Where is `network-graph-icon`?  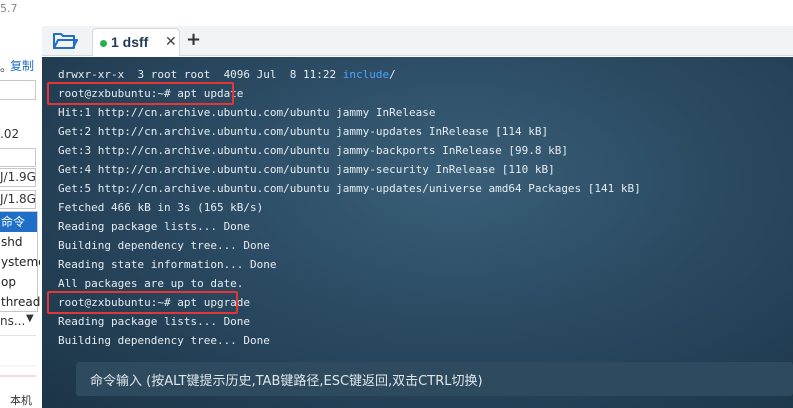 network-graph-icon is located at coordinates (18, 371).